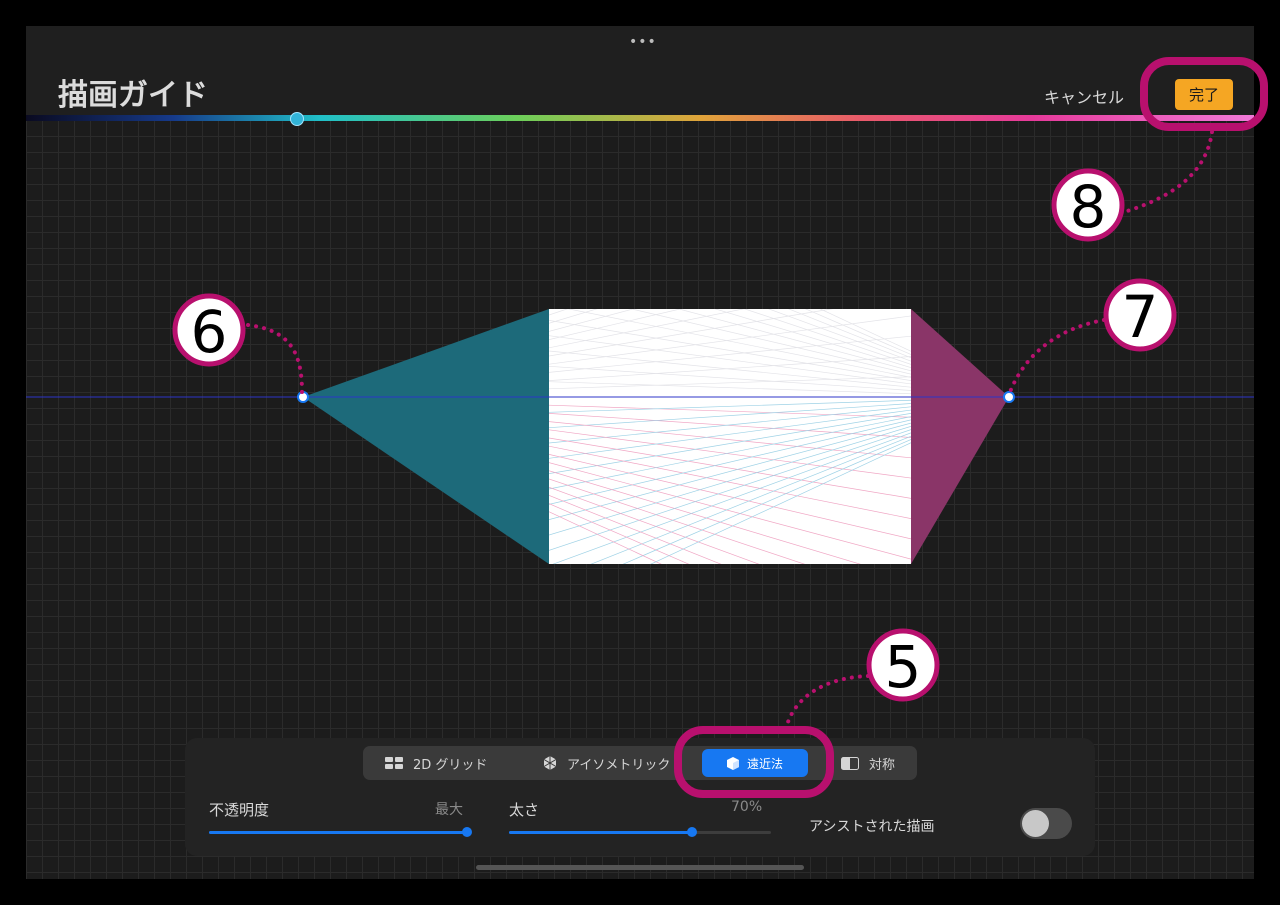 The image size is (1280, 905). Describe the element at coordinates (754, 762) in the screenshot. I see `perspective-mode-highlight` at that location.